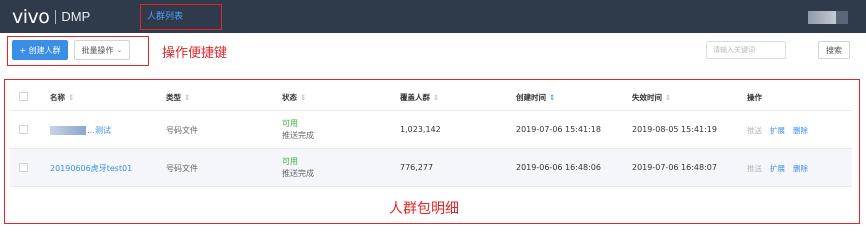 The width and height of the screenshot is (866, 240). What do you see at coordinates (91, 168) in the screenshot?
I see `audience-name-link: 20190606虎牙test01` at bounding box center [91, 168].